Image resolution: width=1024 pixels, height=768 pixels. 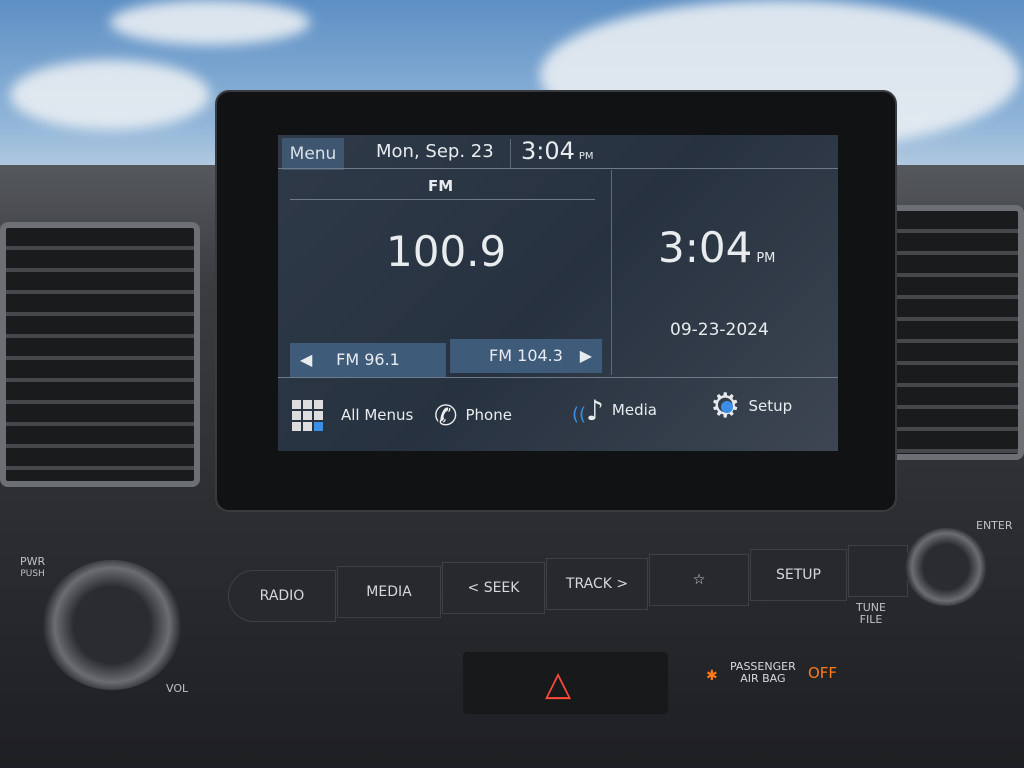 What do you see at coordinates (526, 356) in the screenshot?
I see `next-preset-button: FM 104.3 ▶` at bounding box center [526, 356].